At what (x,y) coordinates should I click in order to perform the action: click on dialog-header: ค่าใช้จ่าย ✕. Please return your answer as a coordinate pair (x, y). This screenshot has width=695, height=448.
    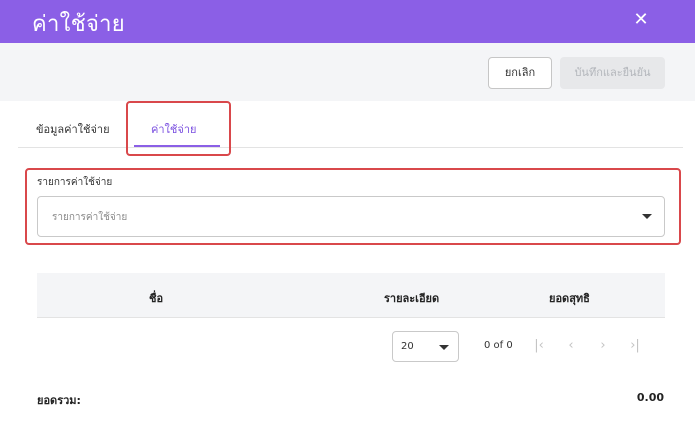
    Looking at the image, I should click on (347, 21).